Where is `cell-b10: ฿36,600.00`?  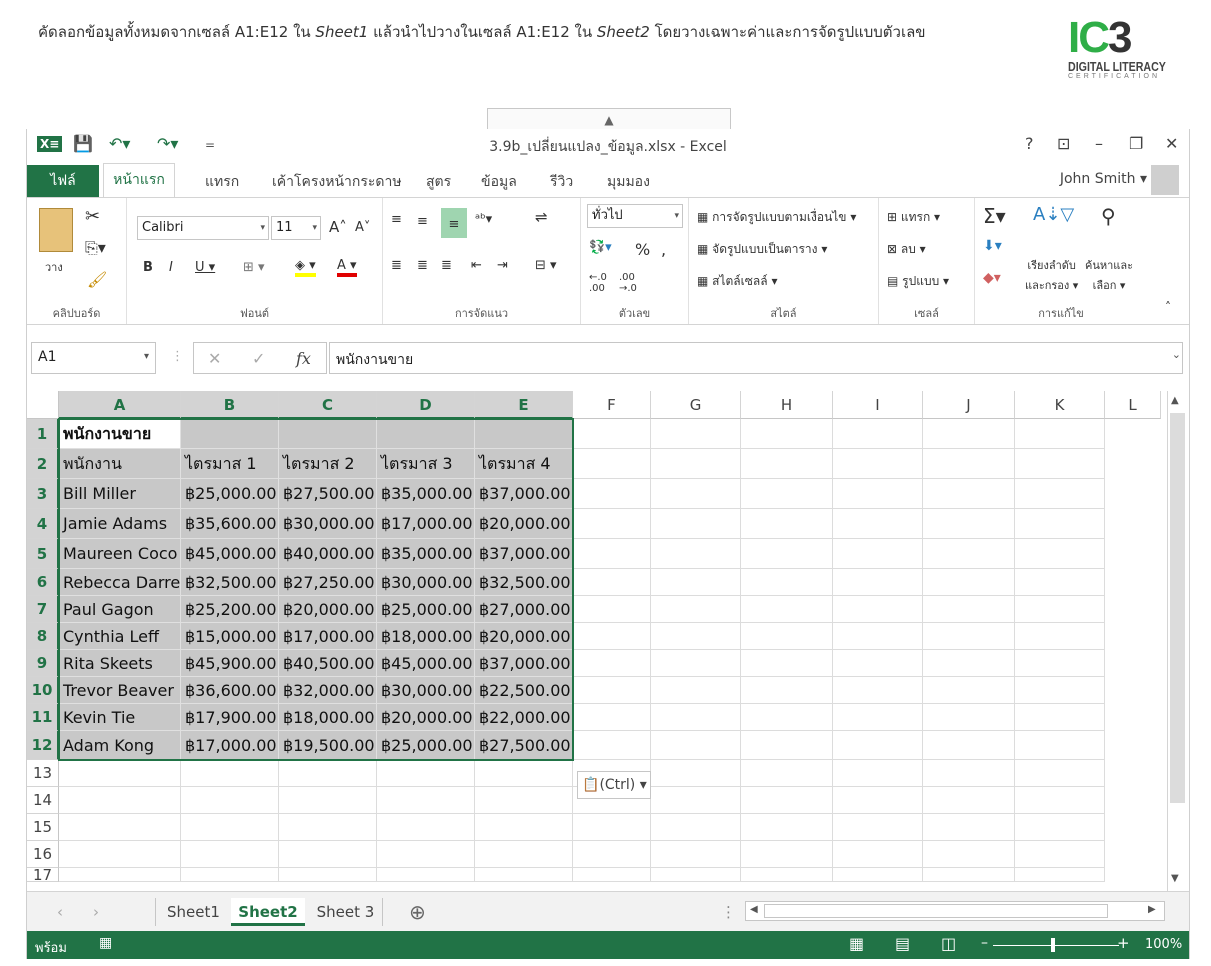 cell-b10: ฿36,600.00 is located at coordinates (230, 690).